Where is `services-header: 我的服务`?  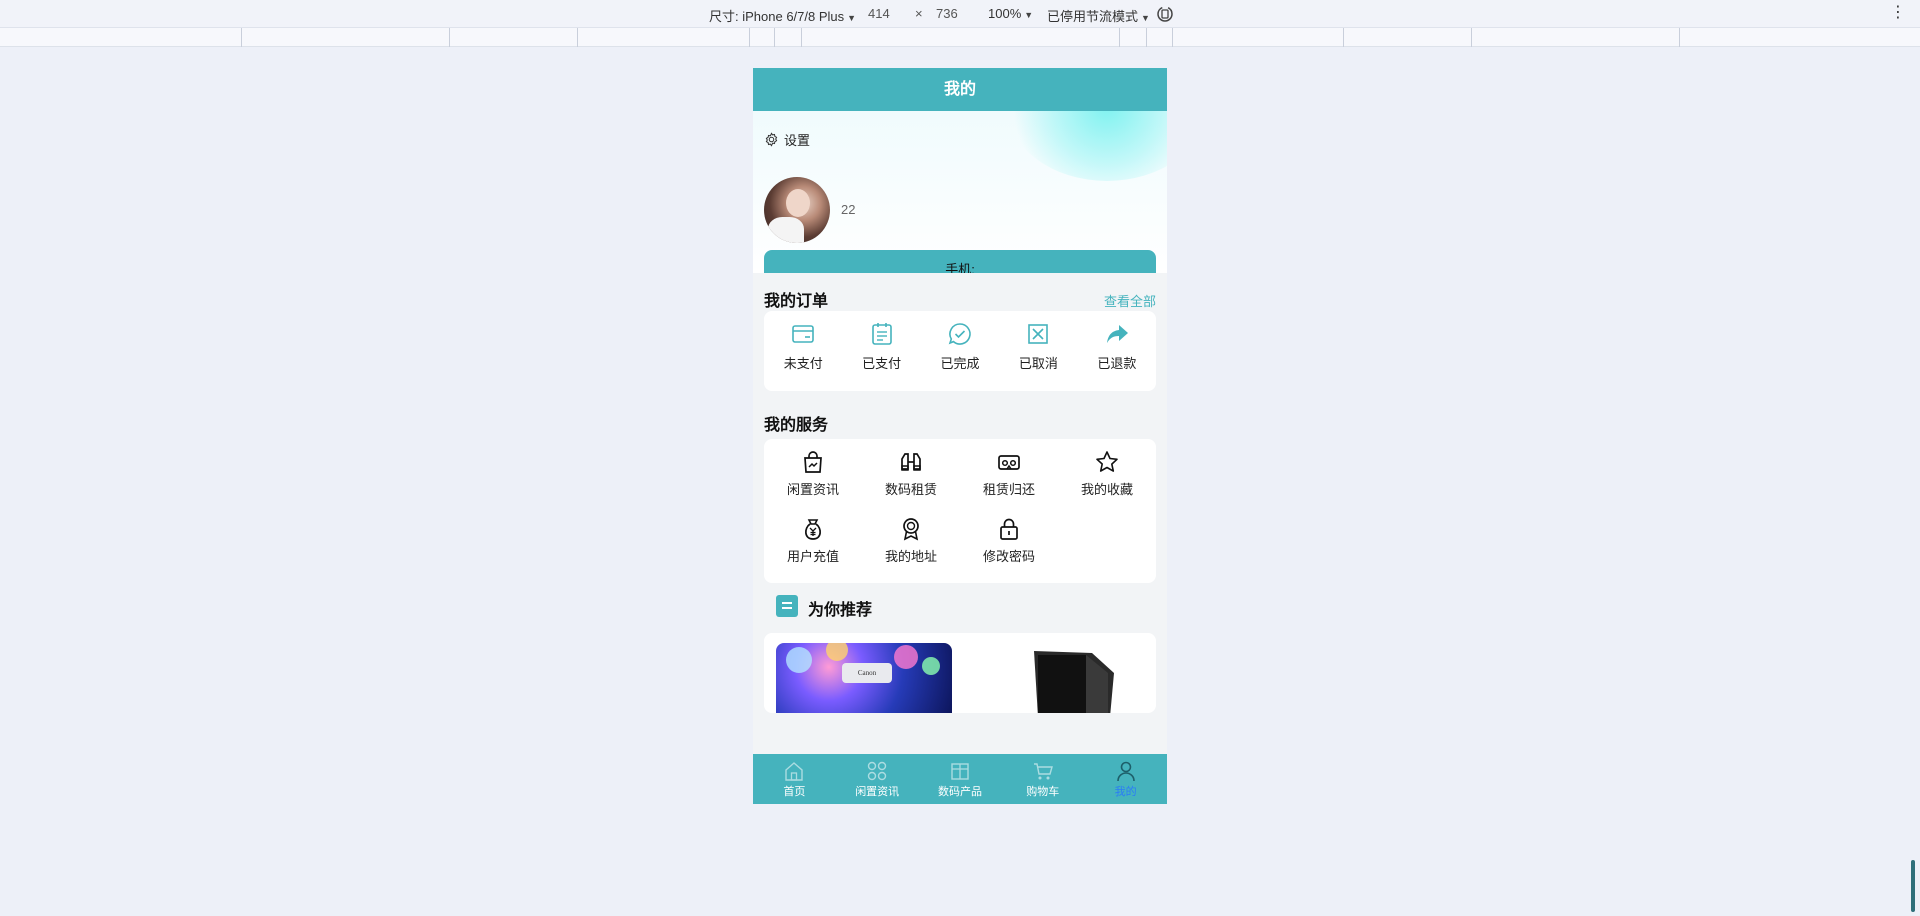 services-header: 我的服务 is located at coordinates (960, 415).